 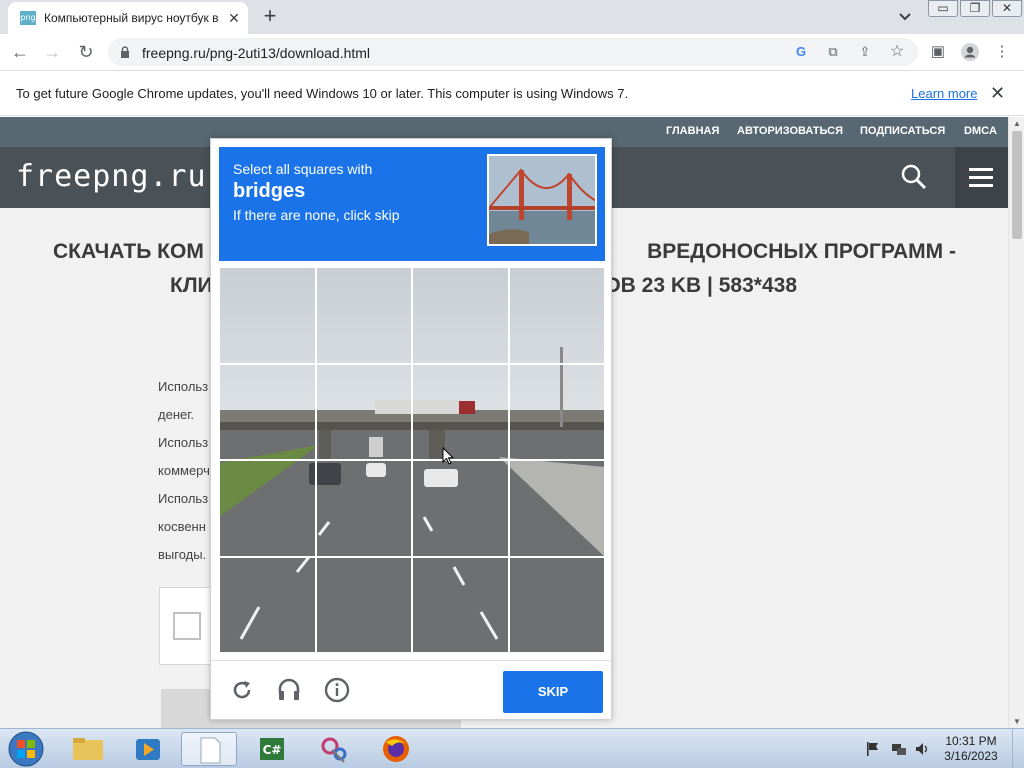 What do you see at coordinates (833, 52) in the screenshot?
I see `translate-icon: ⧉` at bounding box center [833, 52].